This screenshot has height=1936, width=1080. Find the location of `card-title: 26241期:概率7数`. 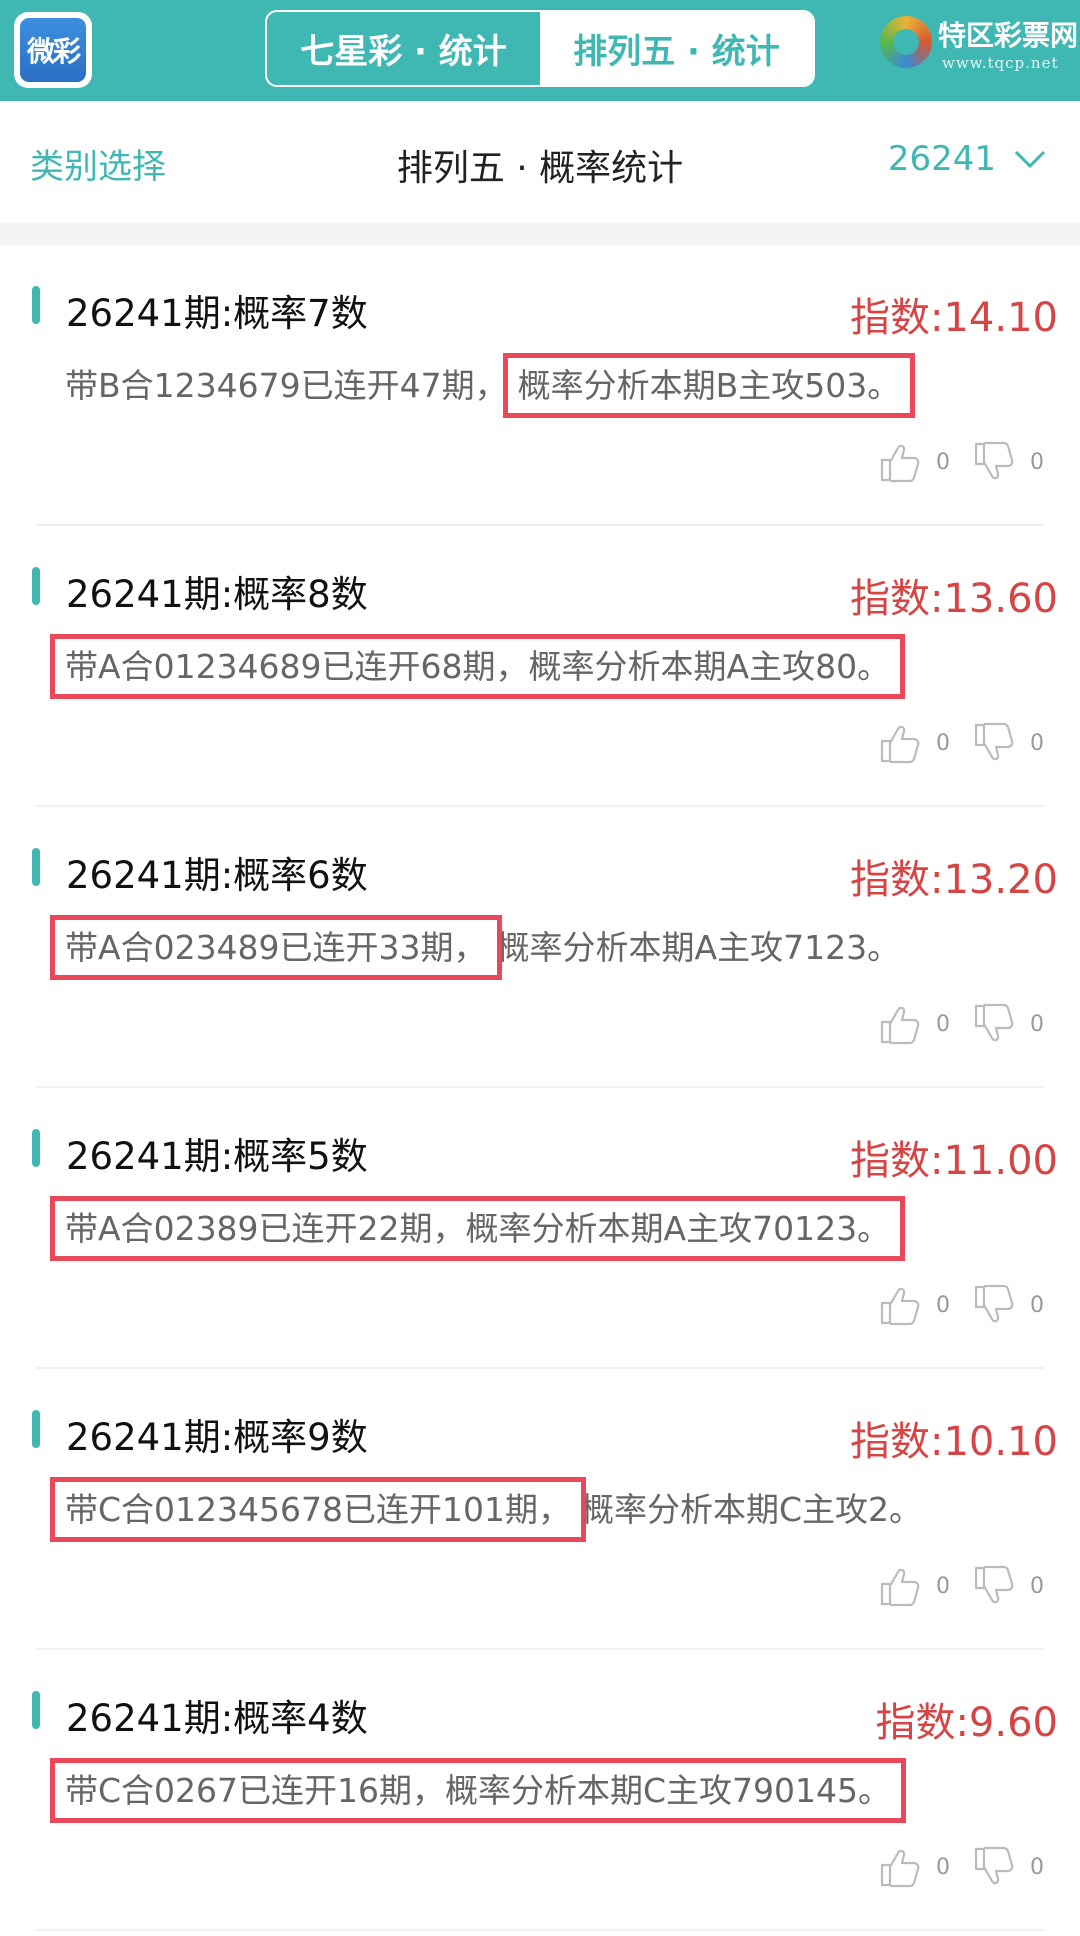

card-title: 26241期:概率7数 is located at coordinates (217, 313).